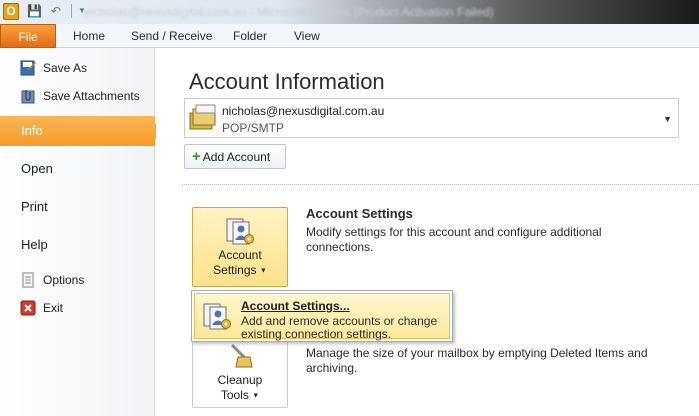 The height and width of the screenshot is (416, 699). I want to click on page-title: Account Information, so click(287, 81).